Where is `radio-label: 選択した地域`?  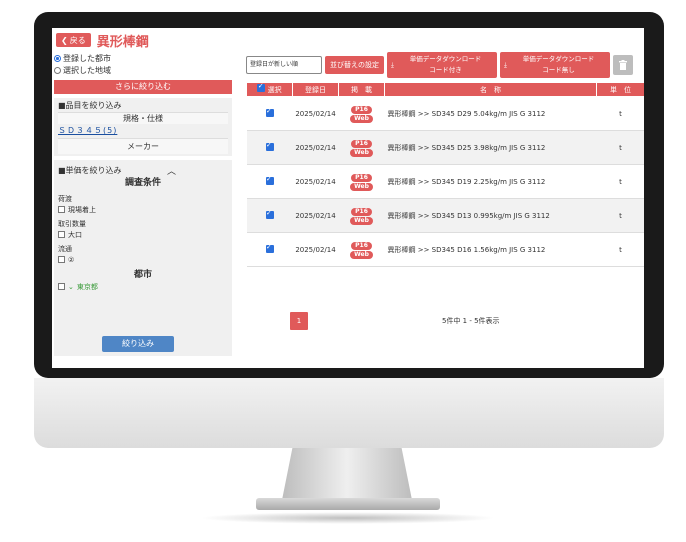 radio-label: 選択した地域 is located at coordinates (87, 70).